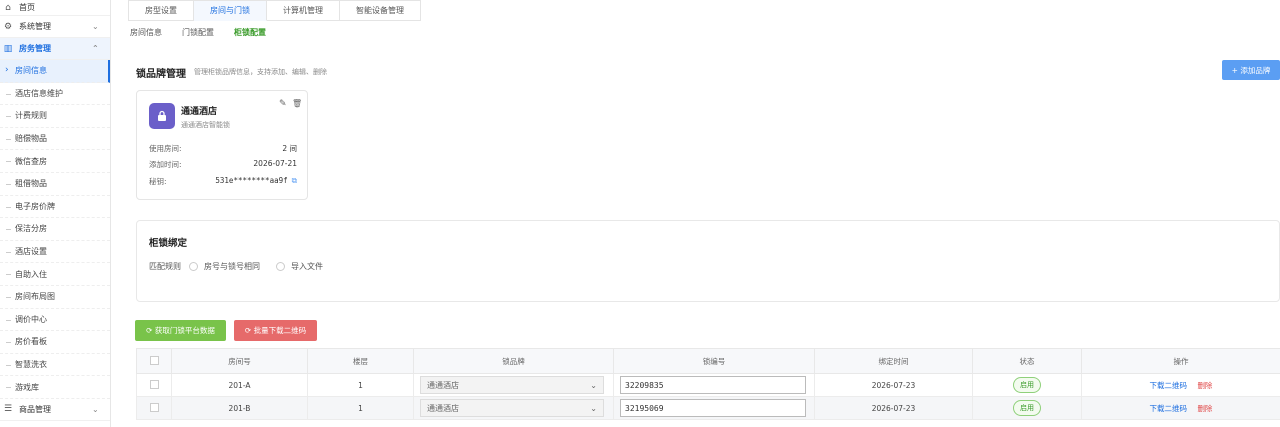  I want to click on sidebar-subitem: 租借物品, so click(55, 184).